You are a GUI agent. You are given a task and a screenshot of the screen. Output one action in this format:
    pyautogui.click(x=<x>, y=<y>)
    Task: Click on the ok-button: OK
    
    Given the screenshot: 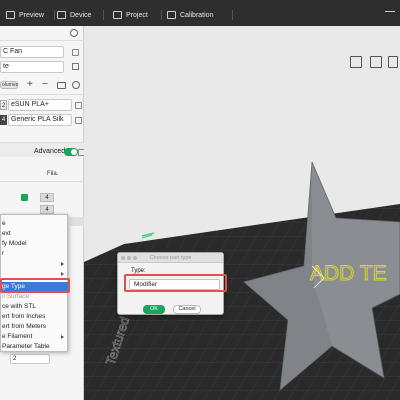 What is the action you would take?
    pyautogui.click(x=154, y=309)
    